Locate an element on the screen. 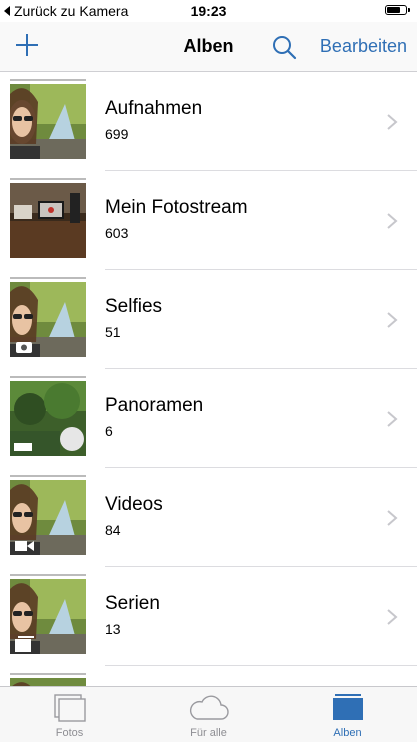 The image size is (417, 743). status-time: 19:23 is located at coordinates (208, 11).